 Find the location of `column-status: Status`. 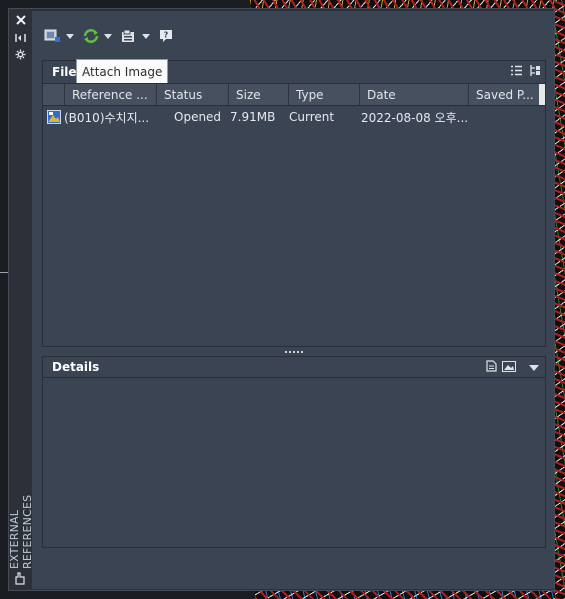

column-status: Status is located at coordinates (192, 94).